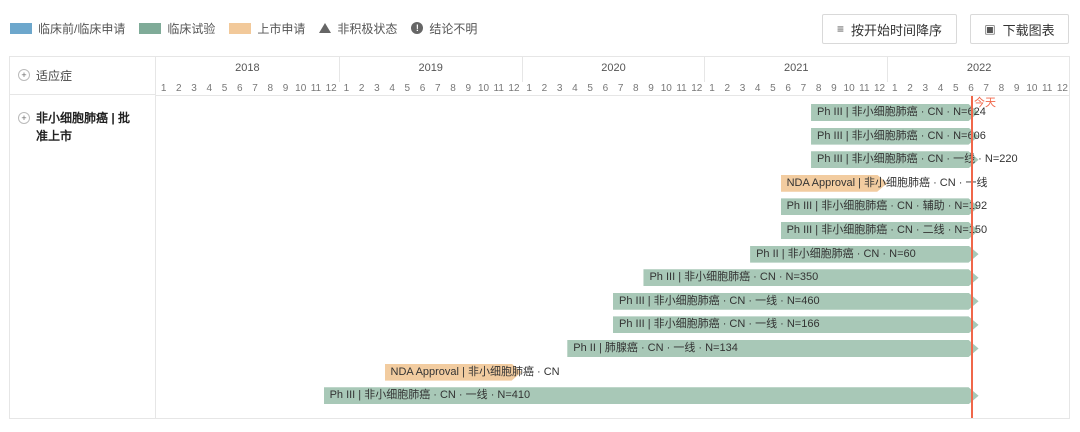 The height and width of the screenshot is (432, 1080). What do you see at coordinates (795, 69) in the screenshot?
I see `year-label: 2021` at bounding box center [795, 69].